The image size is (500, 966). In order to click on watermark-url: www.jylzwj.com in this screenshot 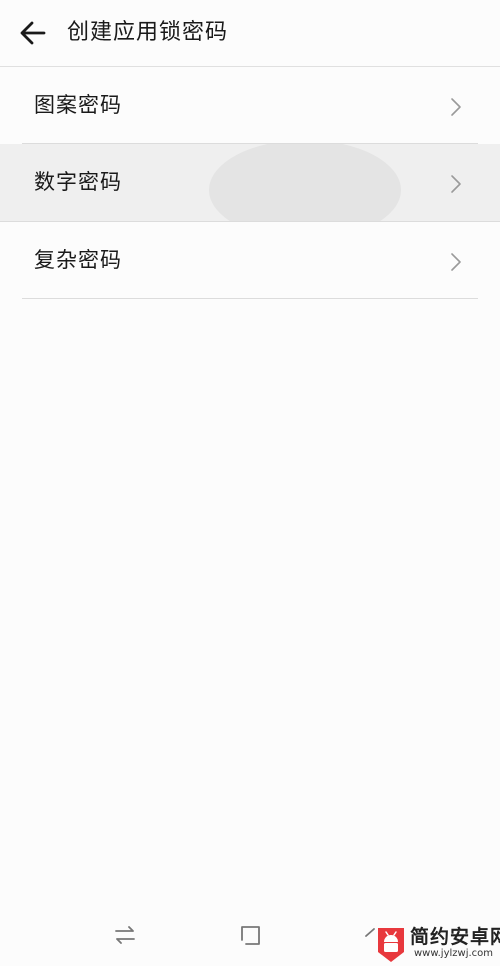, I will do `click(454, 953)`.